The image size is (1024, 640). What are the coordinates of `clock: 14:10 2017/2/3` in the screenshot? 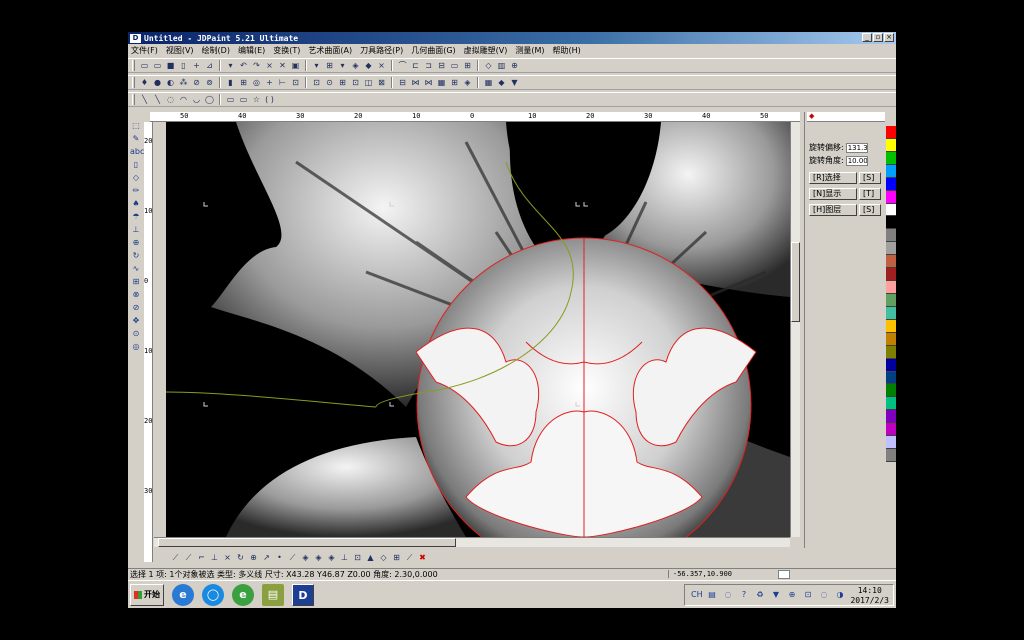 It's located at (869, 596).